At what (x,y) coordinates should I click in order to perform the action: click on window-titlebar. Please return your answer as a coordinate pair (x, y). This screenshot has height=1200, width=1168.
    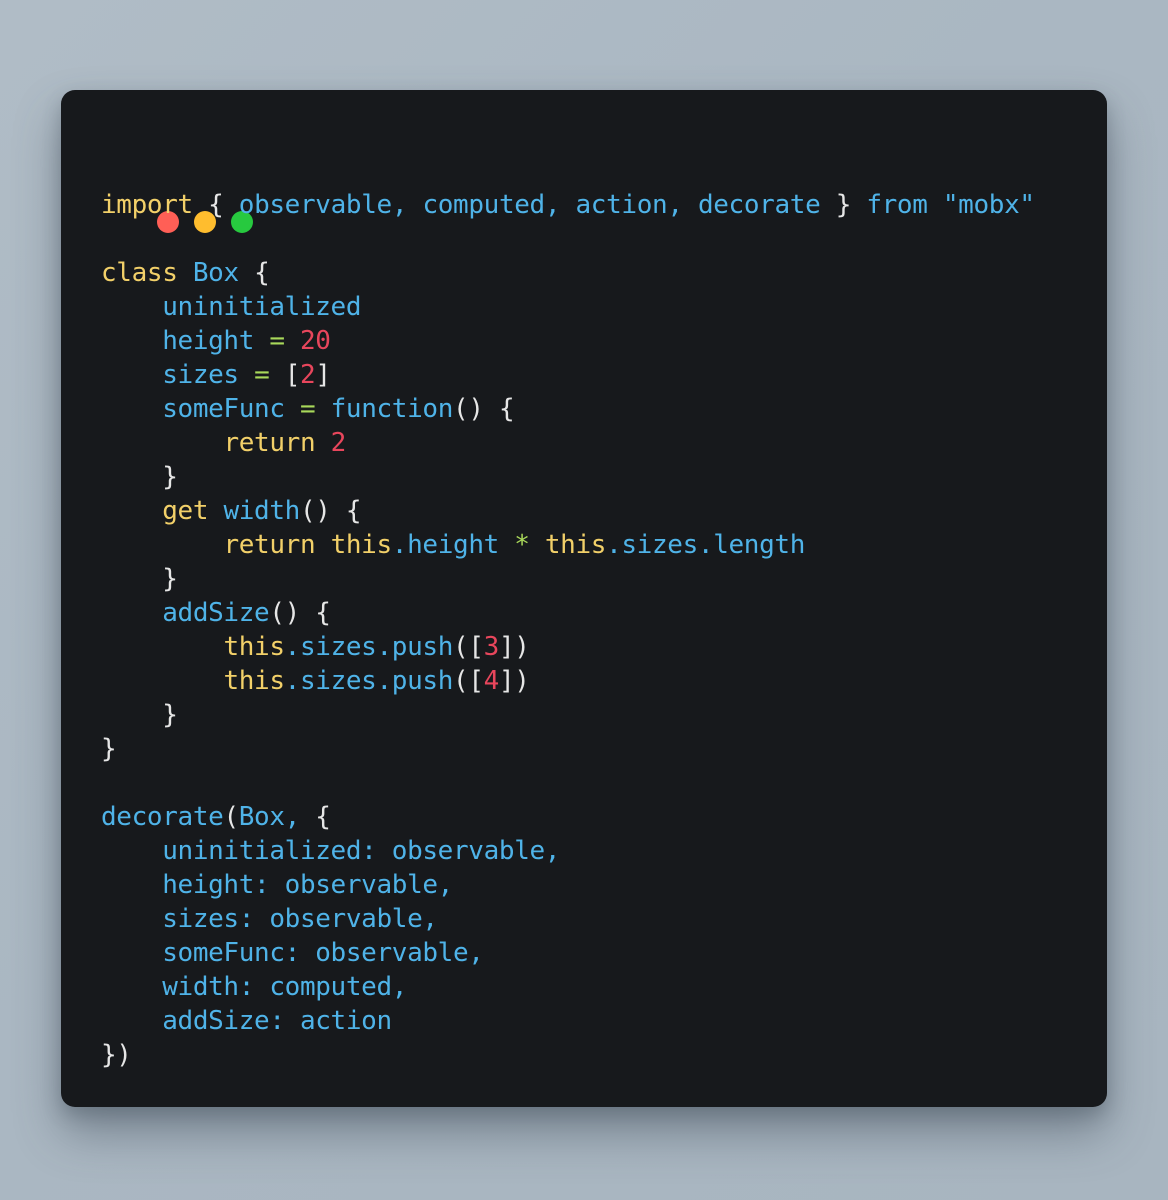
    Looking at the image, I should click on (584, 161).